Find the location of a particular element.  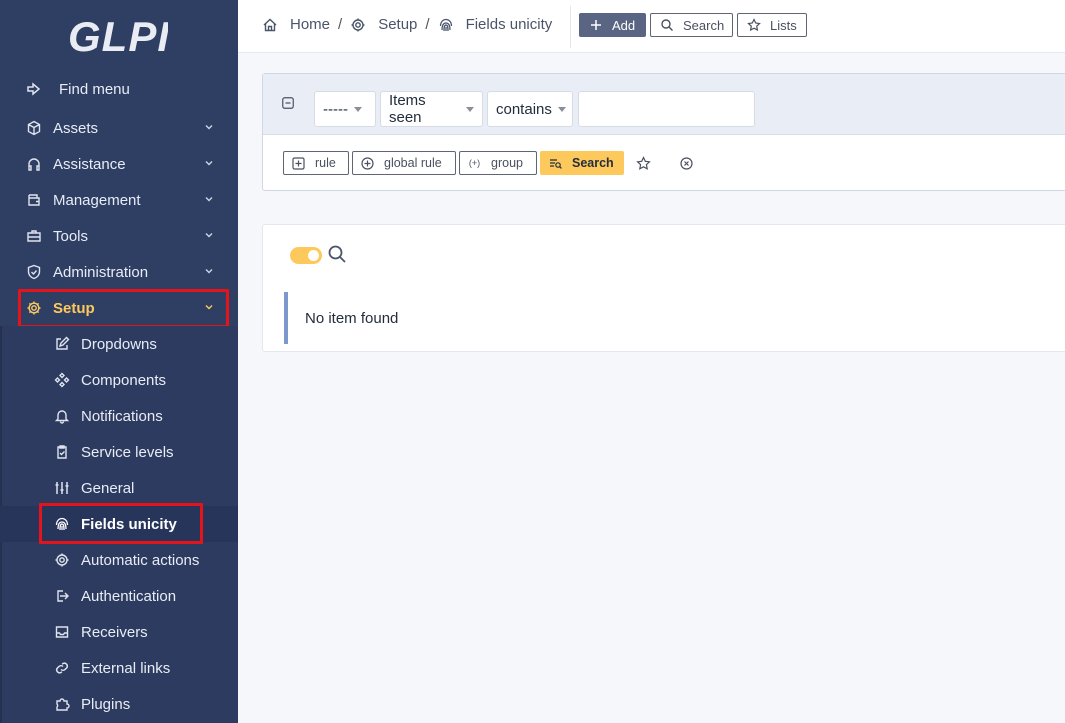

home-icon is located at coordinates (270, 25).